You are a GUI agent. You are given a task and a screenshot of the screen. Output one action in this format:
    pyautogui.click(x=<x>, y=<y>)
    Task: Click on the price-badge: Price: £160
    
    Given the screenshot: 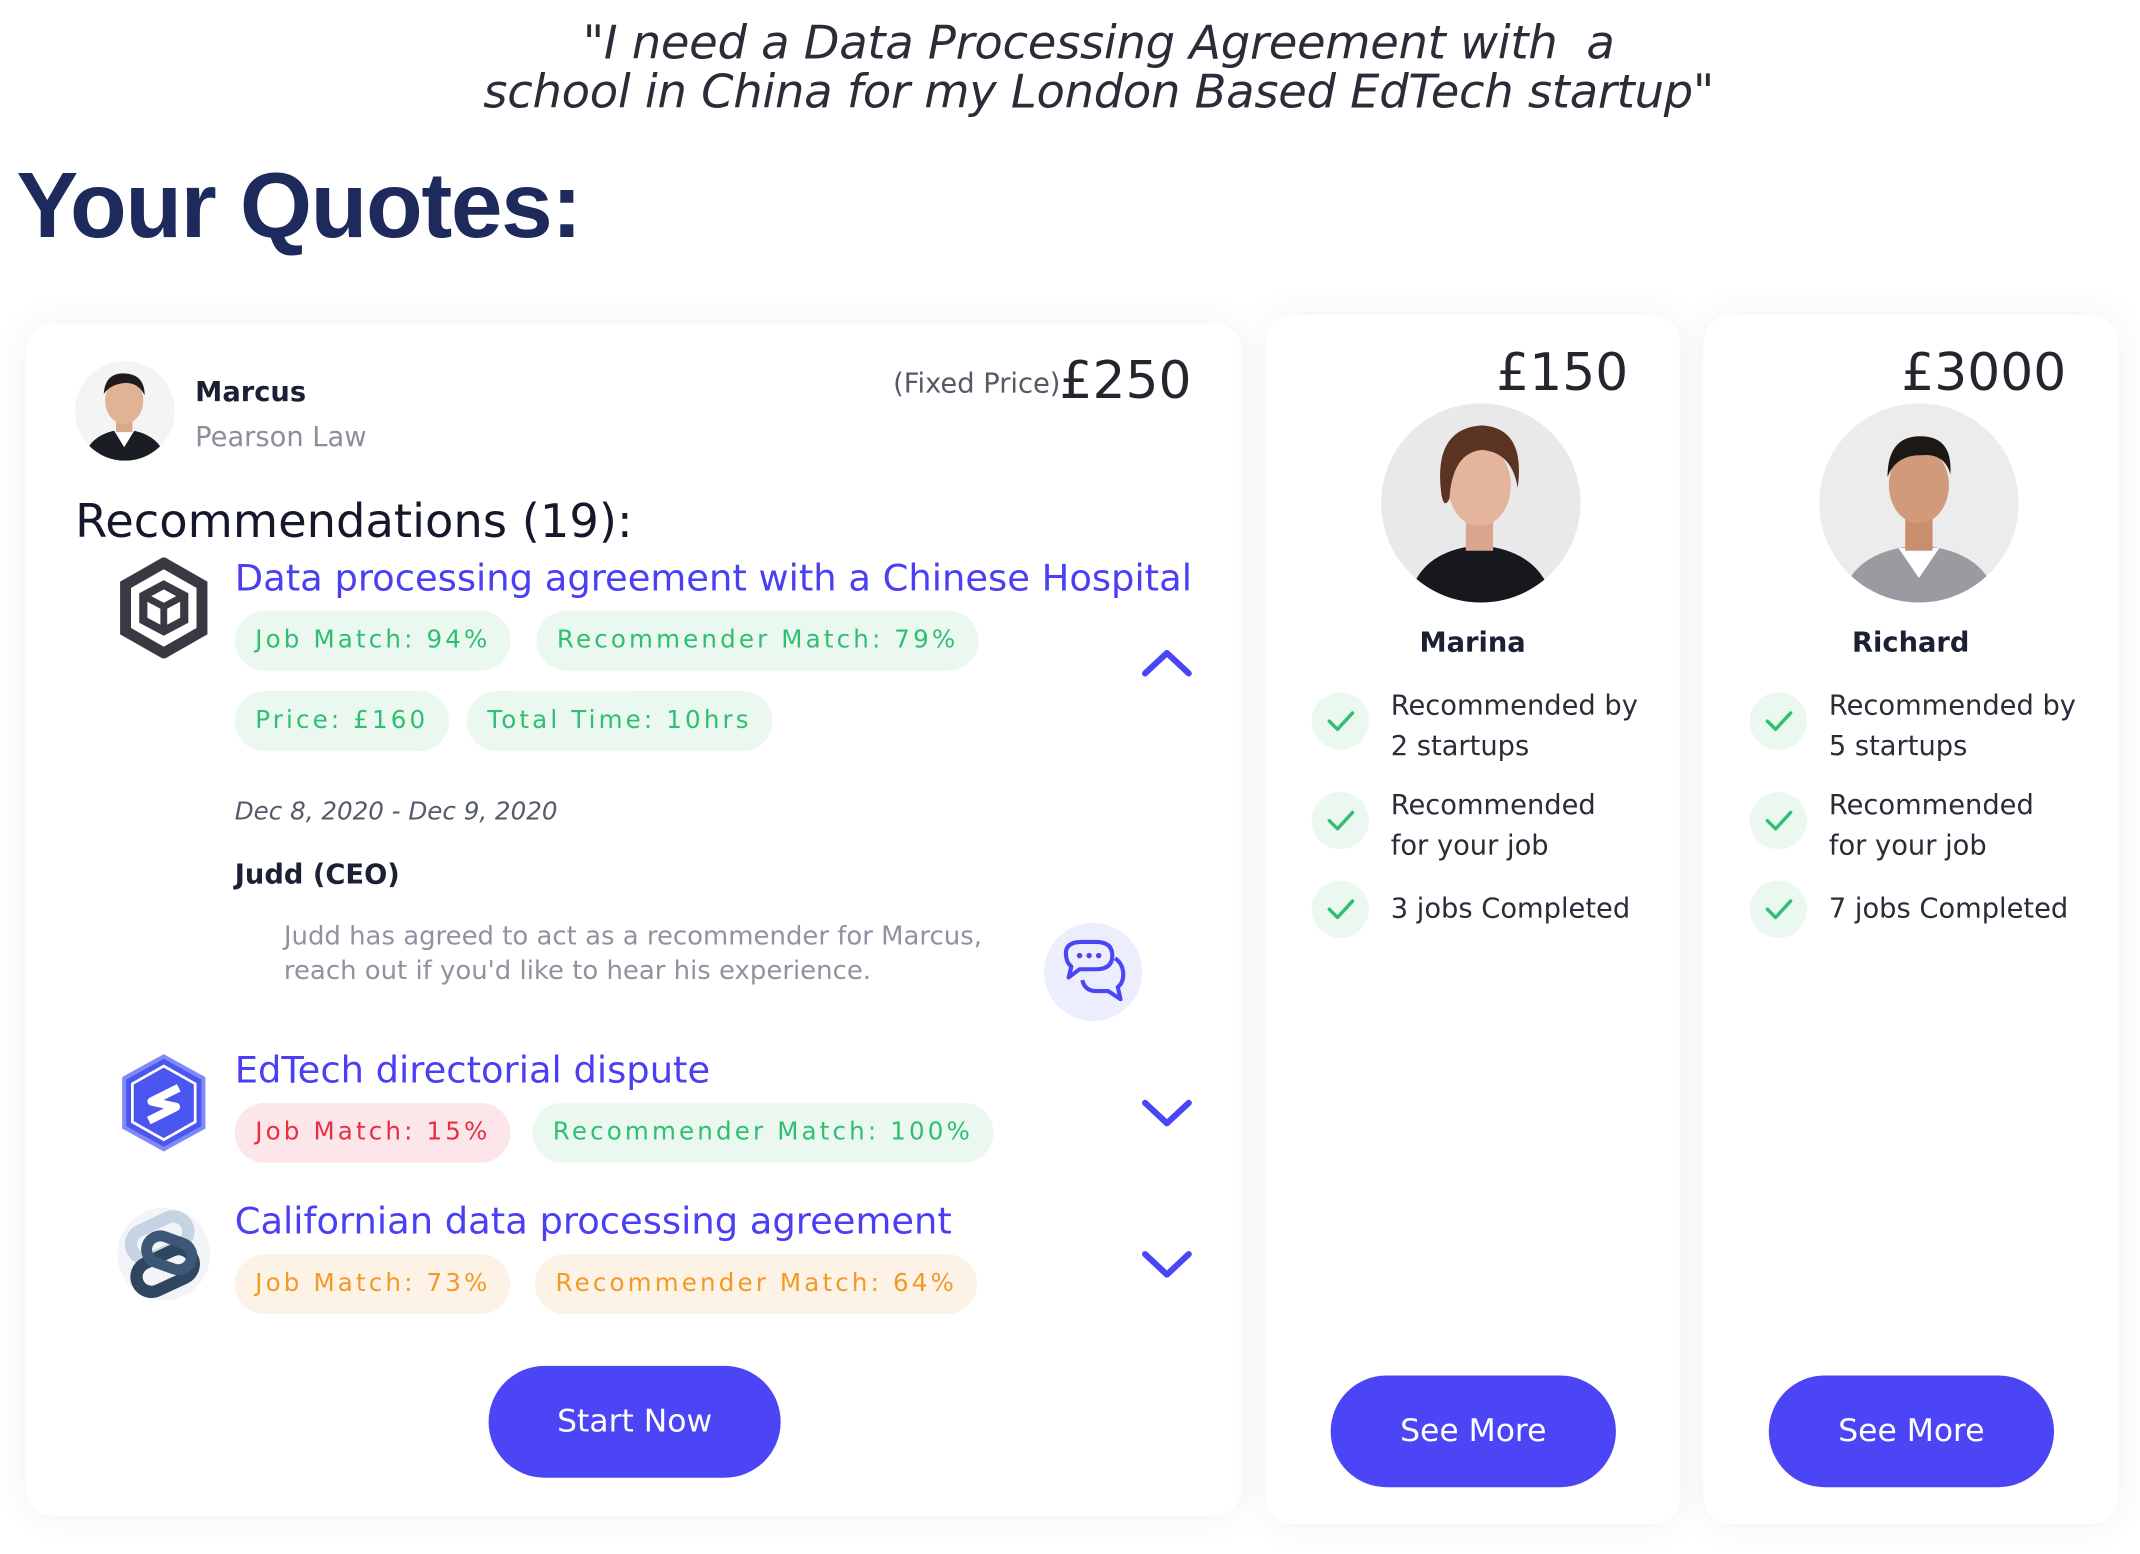 What is the action you would take?
    pyautogui.click(x=341, y=721)
    